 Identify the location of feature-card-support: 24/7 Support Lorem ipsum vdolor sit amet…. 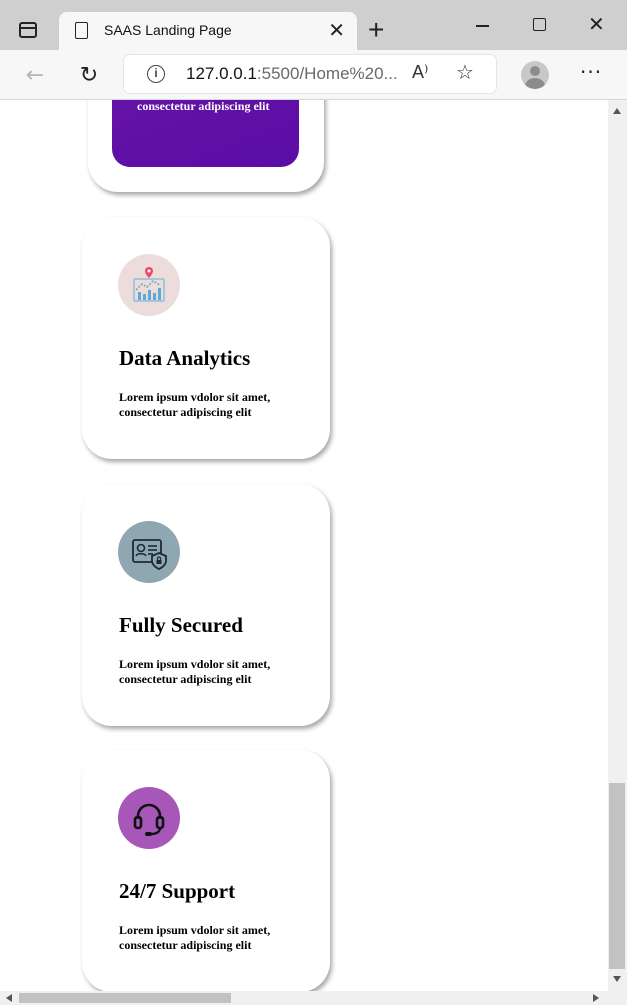
(206, 870).